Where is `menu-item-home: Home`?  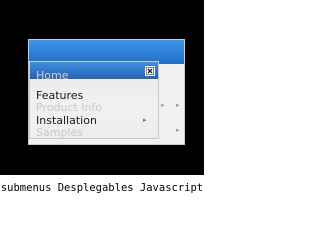 menu-item-home: Home is located at coordinates (52, 75).